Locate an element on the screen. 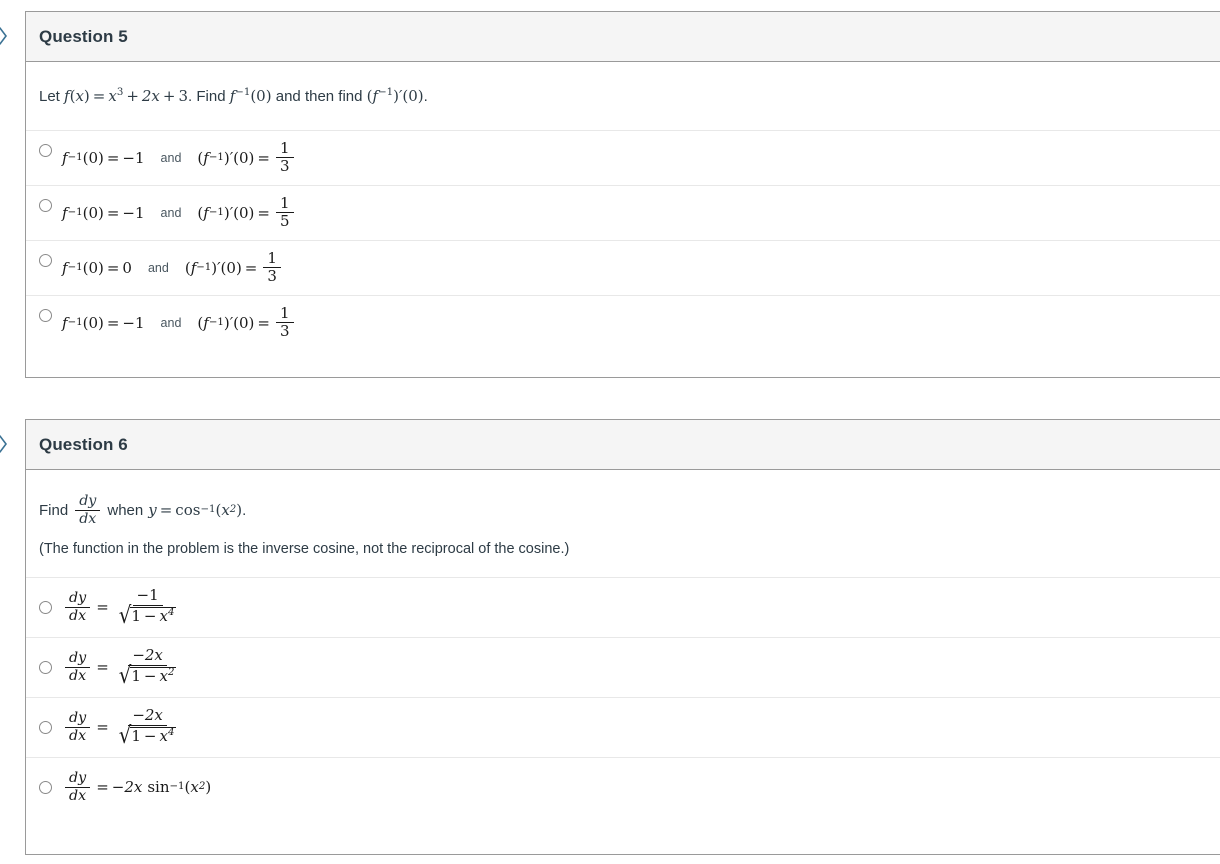  opt-lhs-arg: (0) is located at coordinates (93, 157).